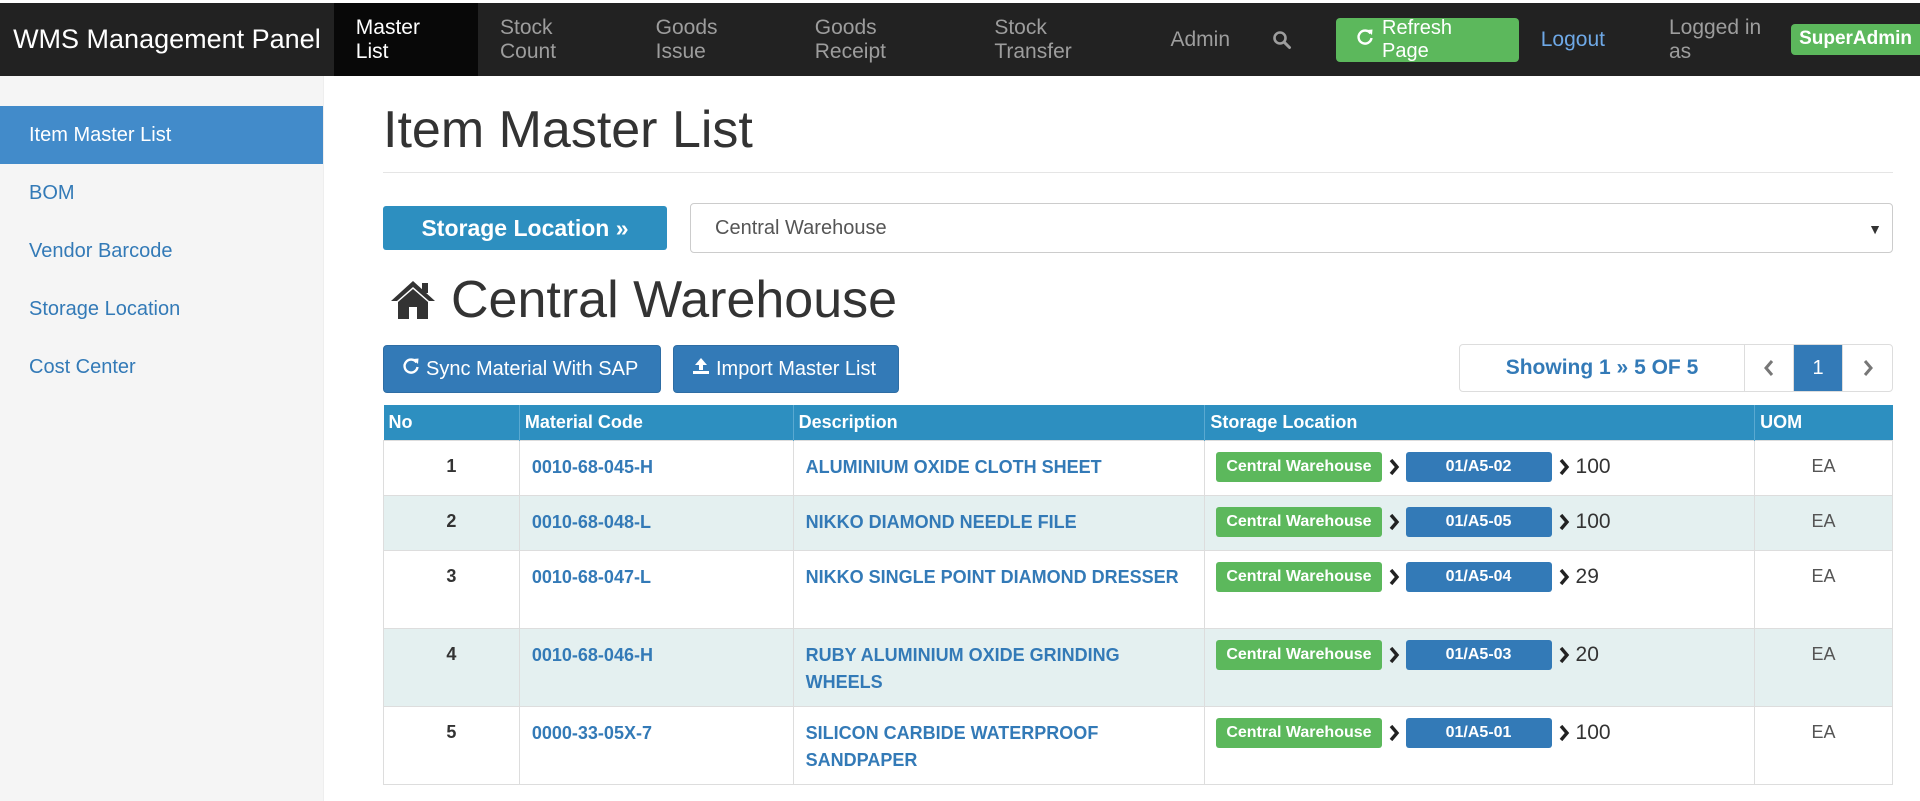 The image size is (1920, 801). I want to click on import-master-list-button: Import Master List, so click(786, 369).